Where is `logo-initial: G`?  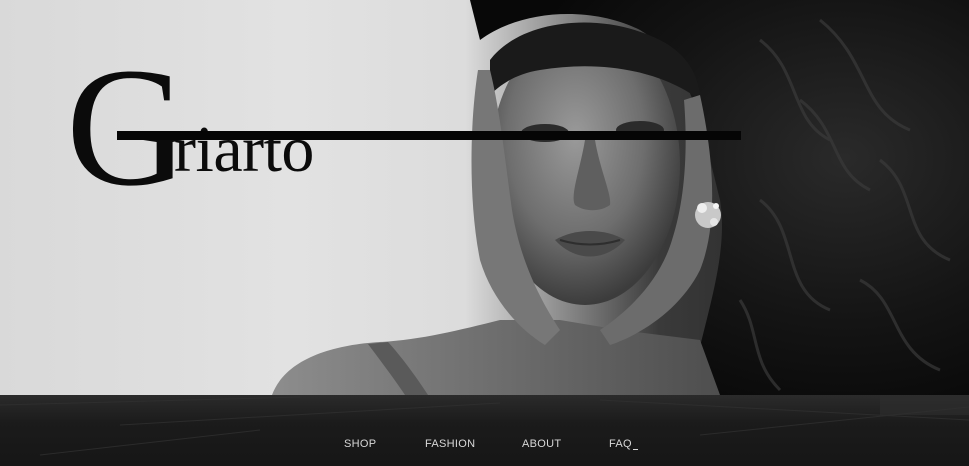
logo-initial: G is located at coordinates (127, 127).